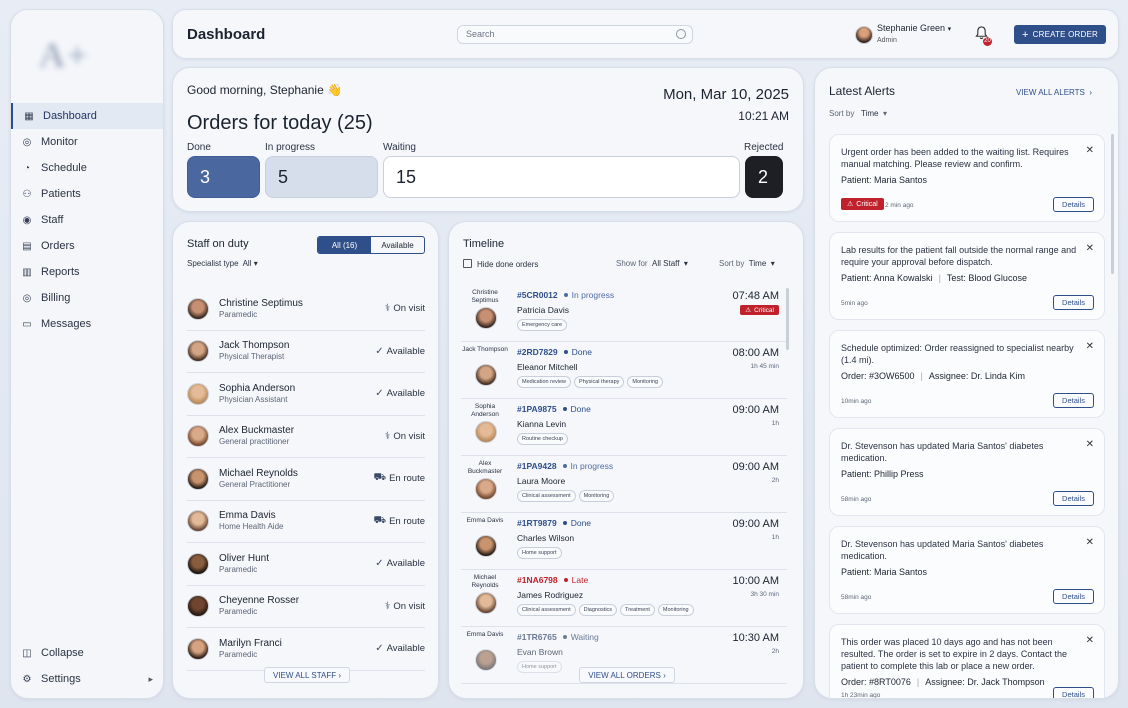 This screenshot has width=1128, height=708. What do you see at coordinates (485, 520) in the screenshot?
I see `order-staff: Emma Davis` at bounding box center [485, 520].